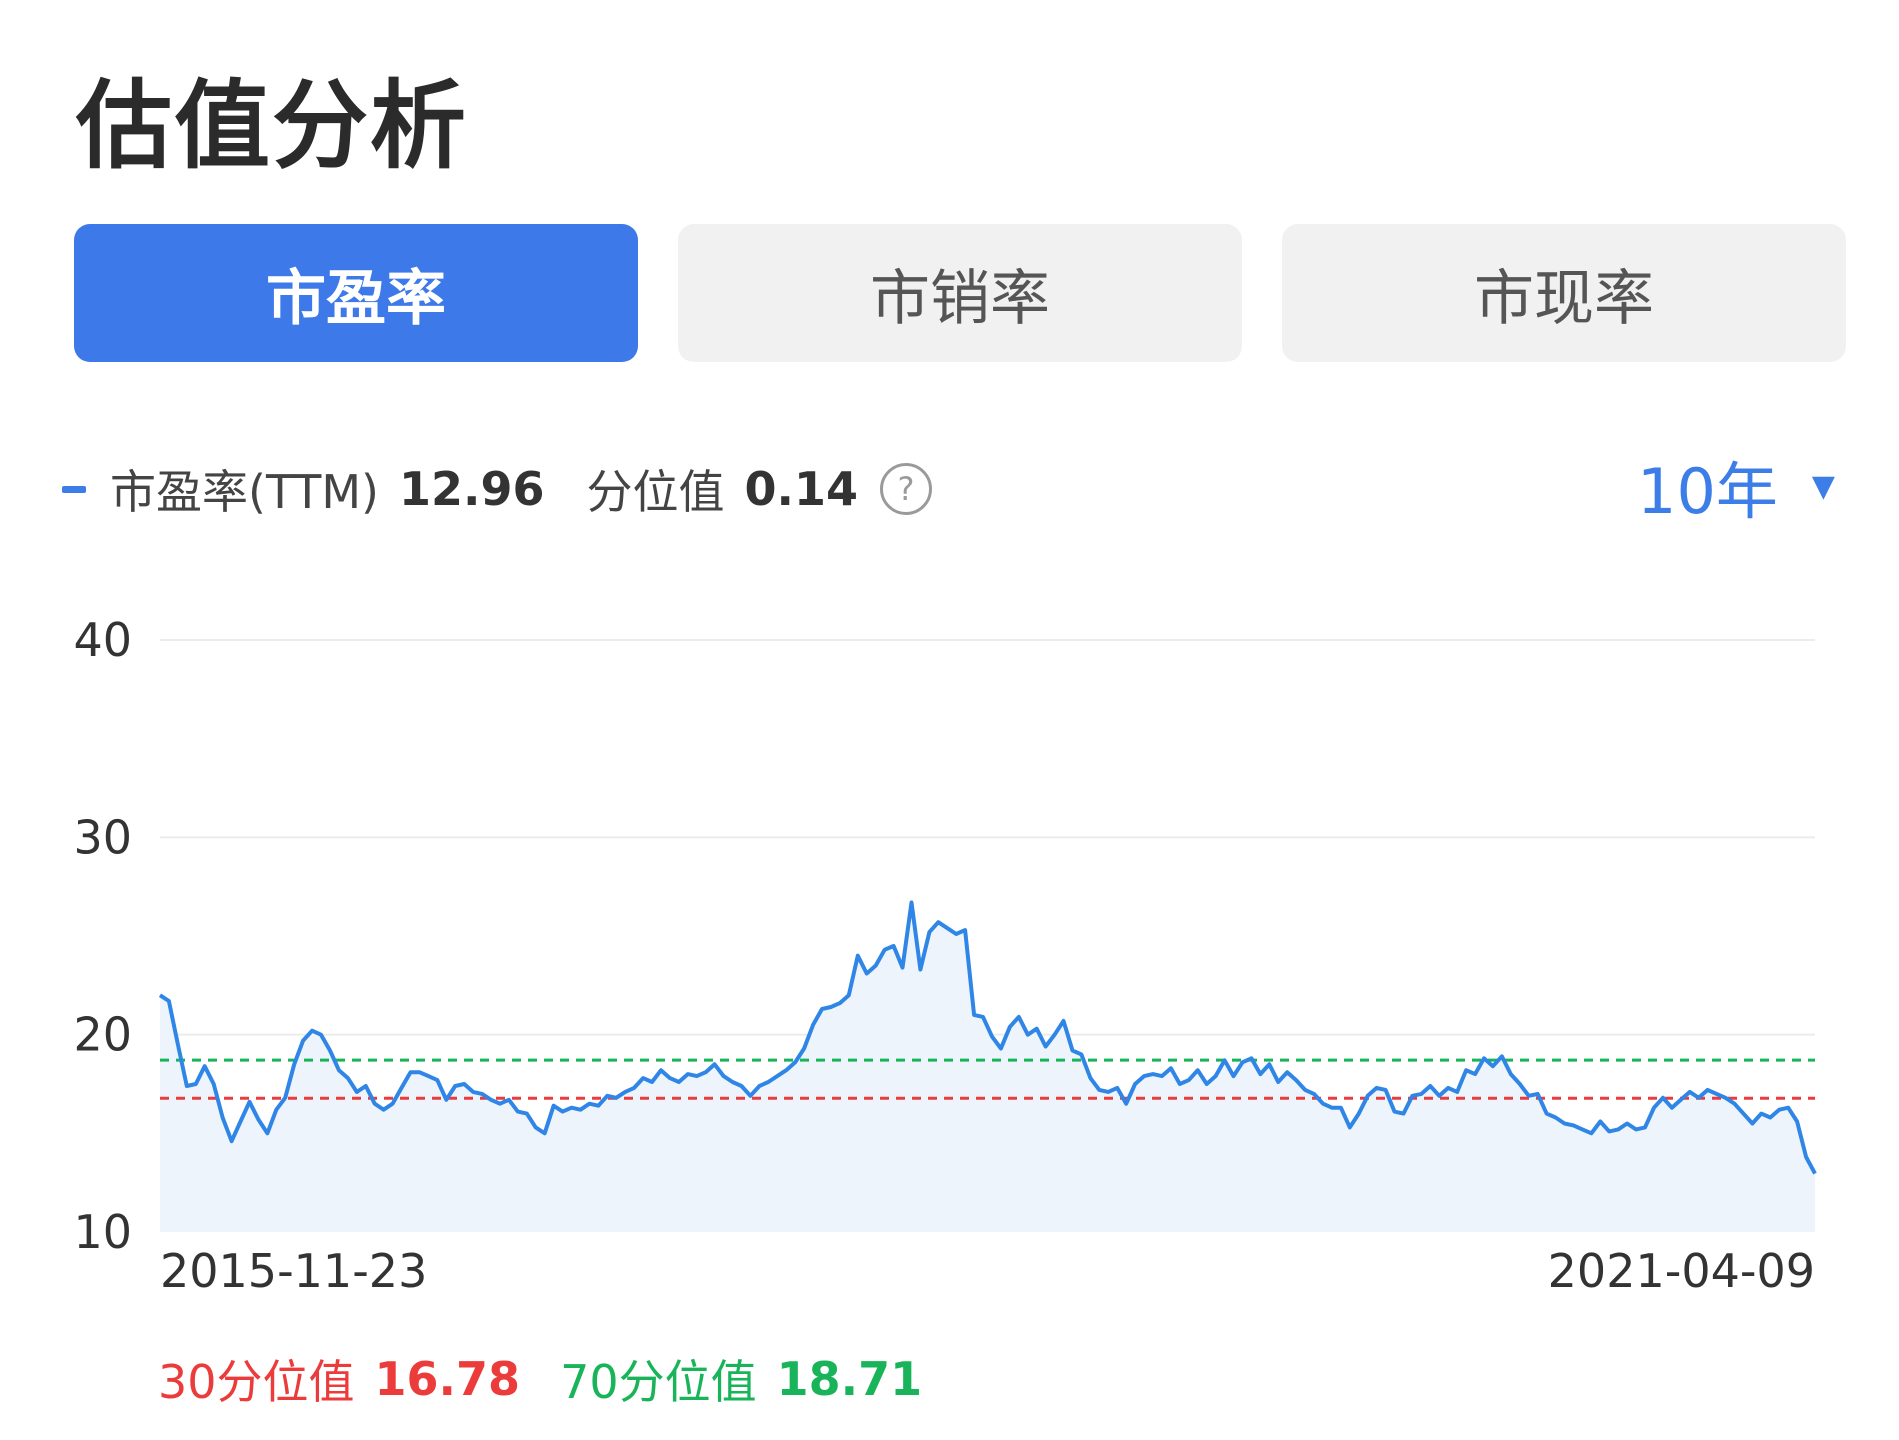  Describe the element at coordinates (906, 489) in the screenshot. I see `question-circle-icon: ?` at that location.